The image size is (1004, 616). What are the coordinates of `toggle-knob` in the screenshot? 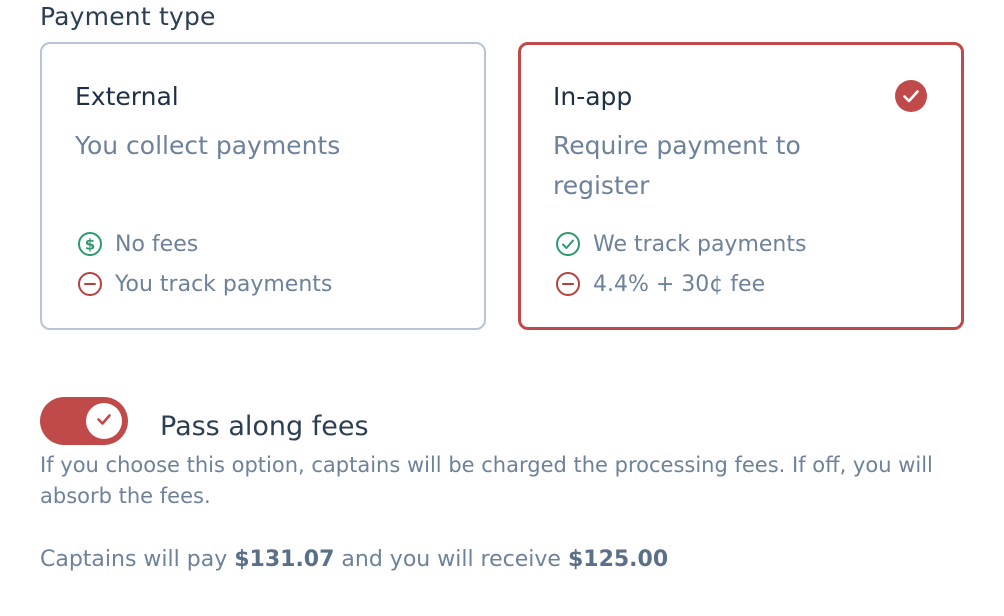 It's located at (104, 421).